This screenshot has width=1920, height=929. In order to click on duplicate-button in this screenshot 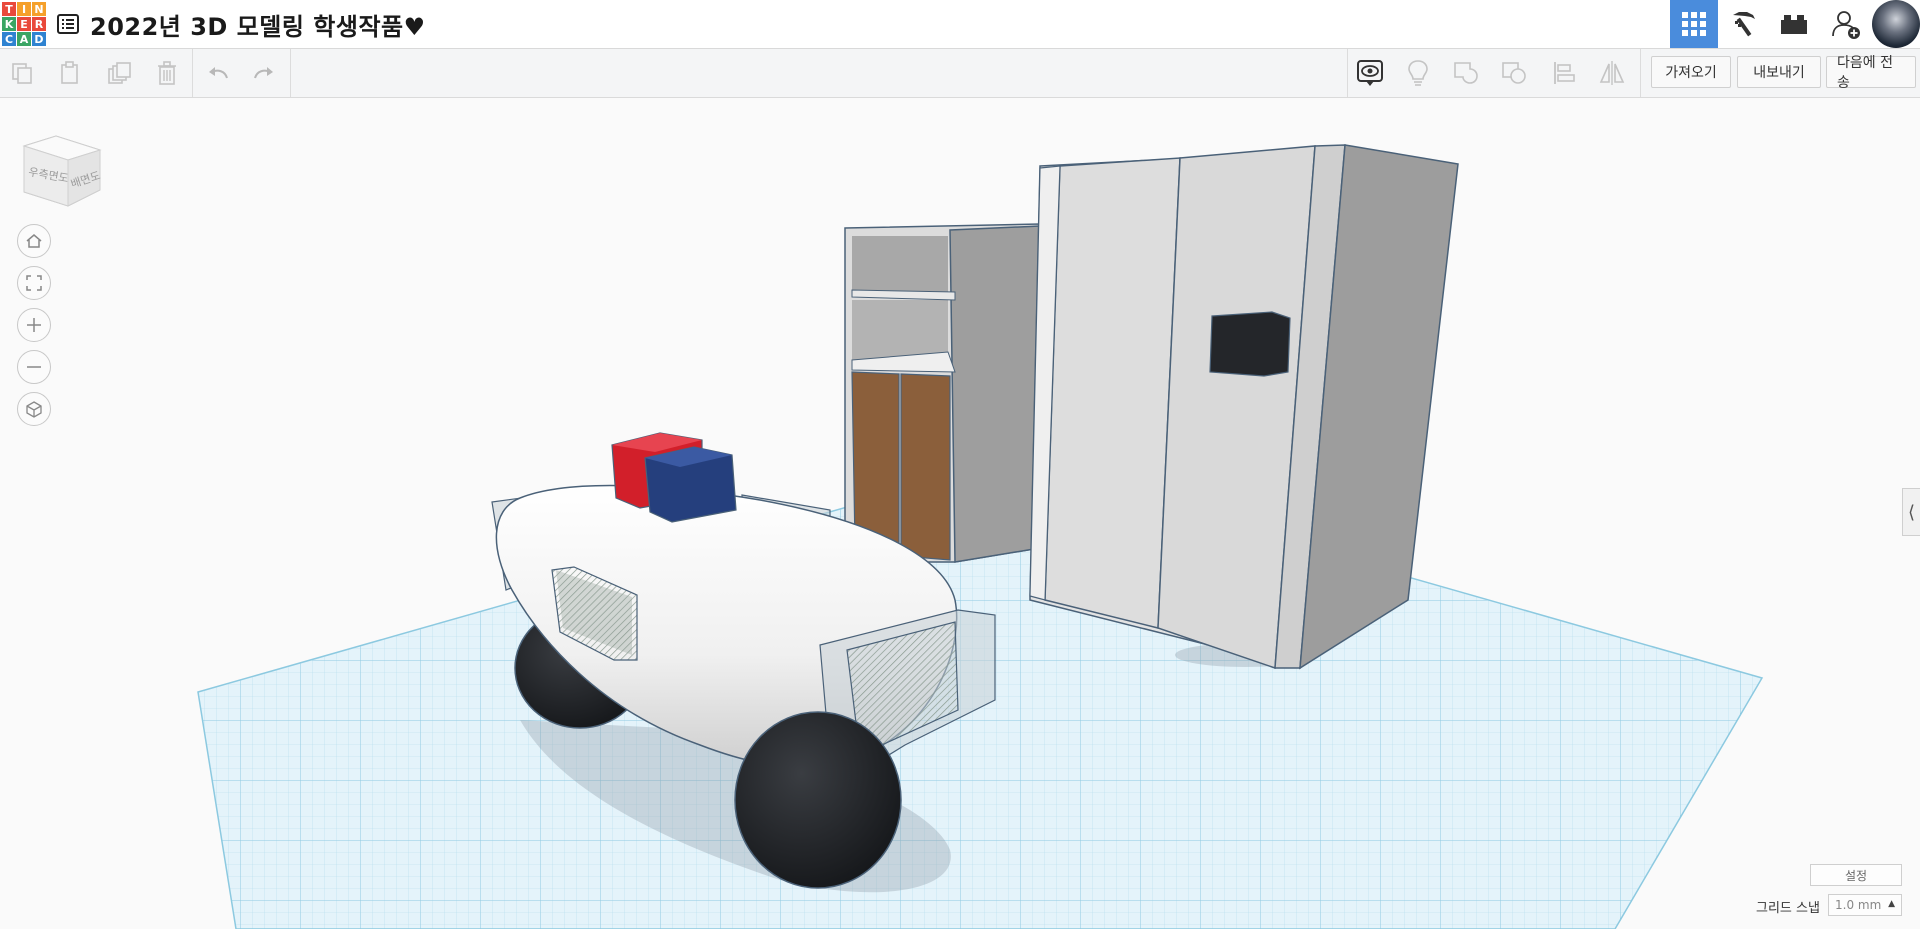, I will do `click(119, 73)`.